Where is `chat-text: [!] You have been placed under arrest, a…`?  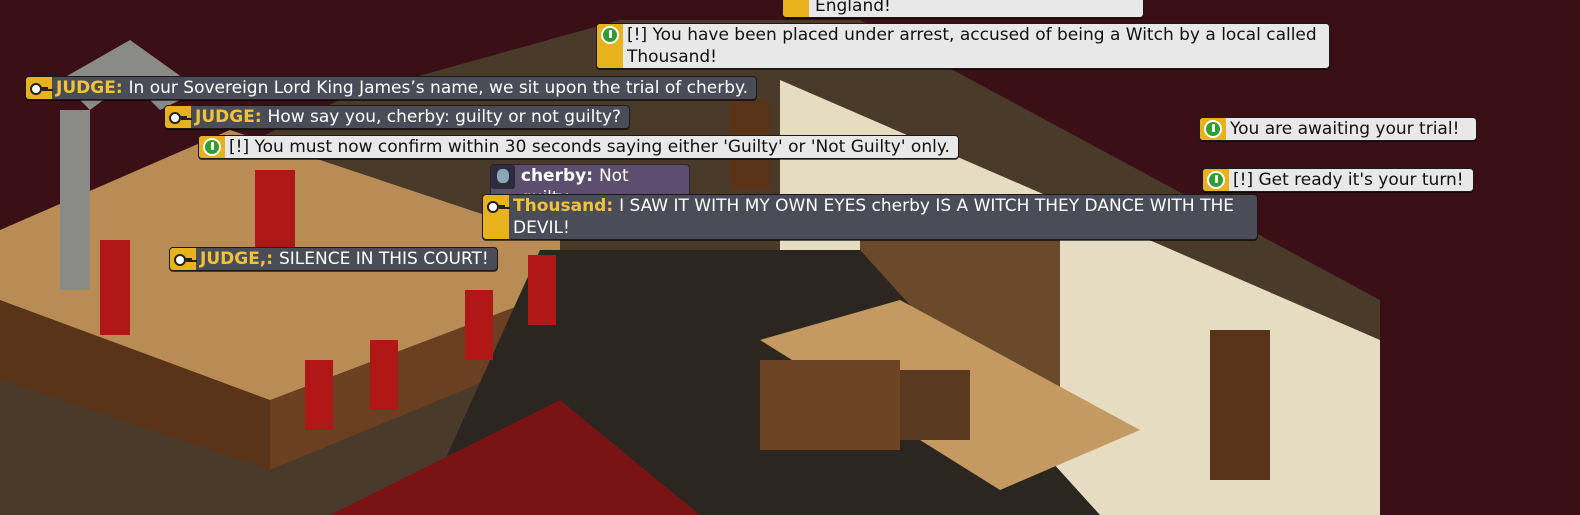
chat-text: [!] You have been placed under arrest, a… is located at coordinates (972, 46).